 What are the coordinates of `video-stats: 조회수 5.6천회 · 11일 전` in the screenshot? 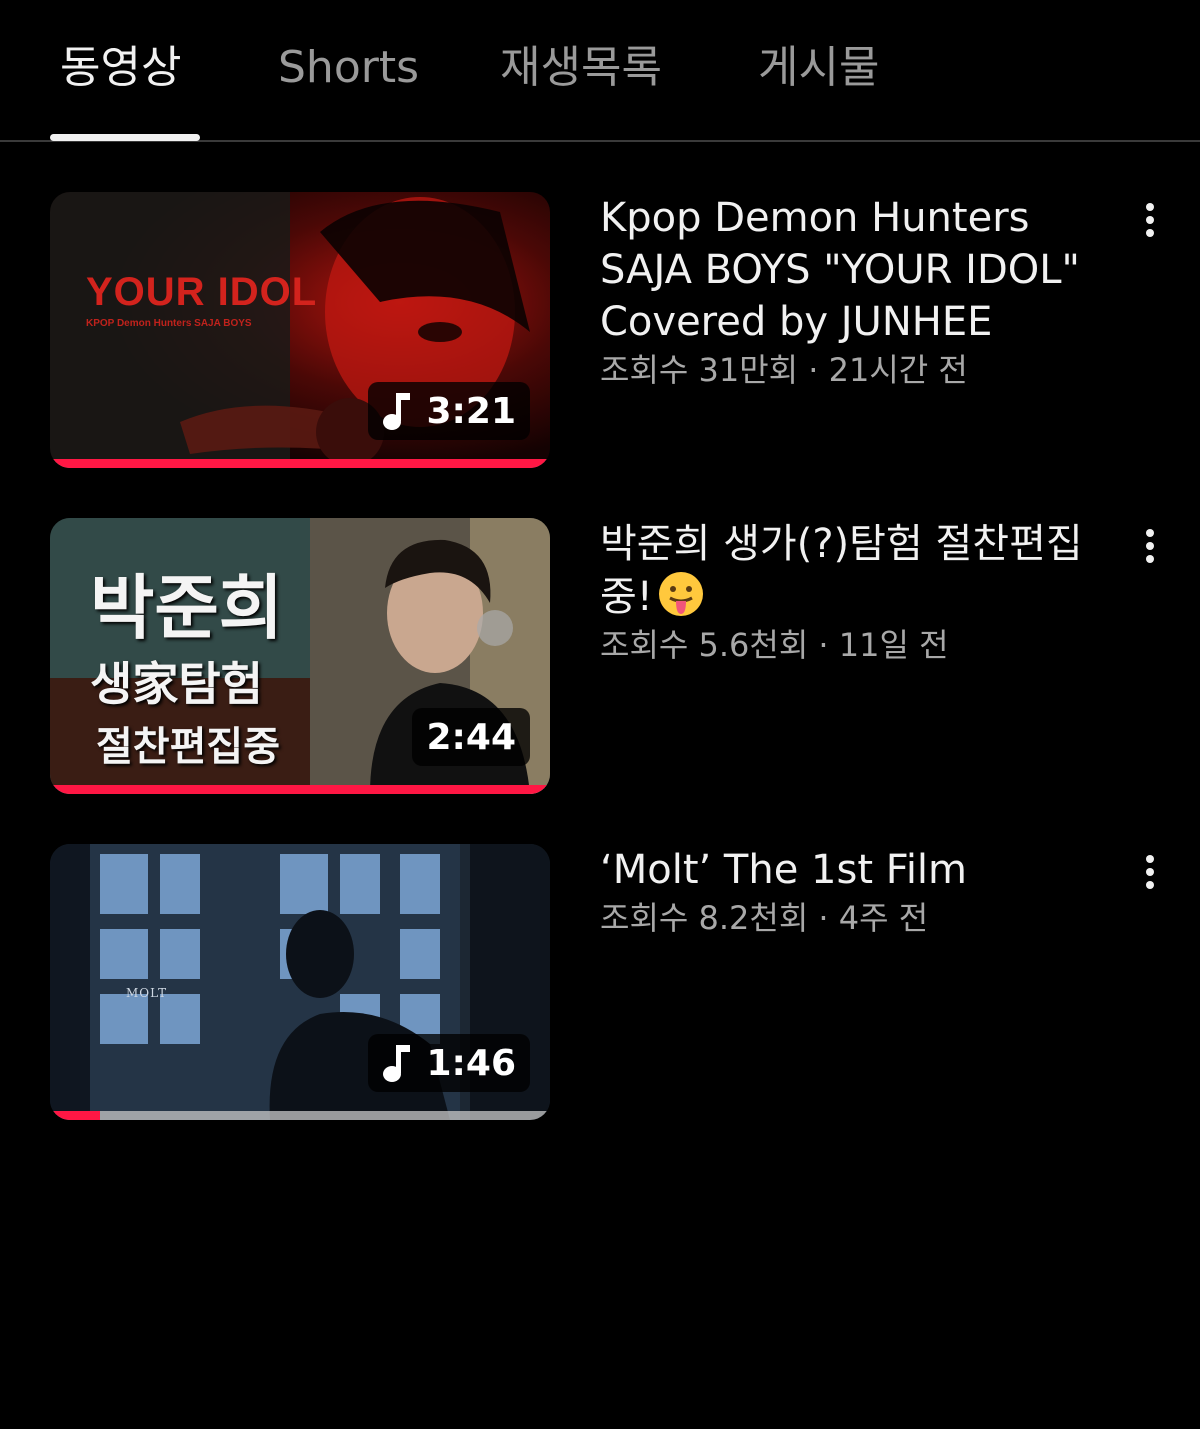 It's located at (774, 645).